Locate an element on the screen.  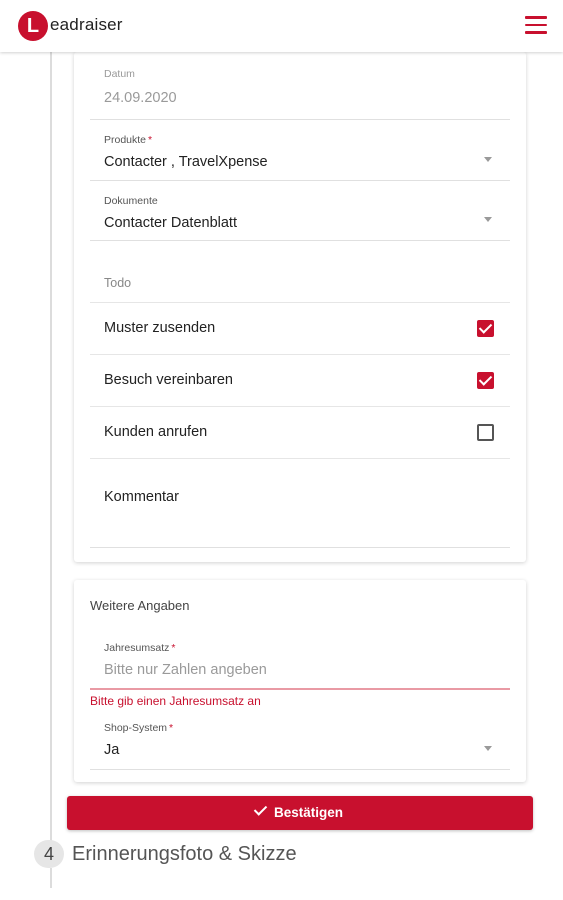
produkte-value: Contacter , TravelXpense is located at coordinates (186, 162).